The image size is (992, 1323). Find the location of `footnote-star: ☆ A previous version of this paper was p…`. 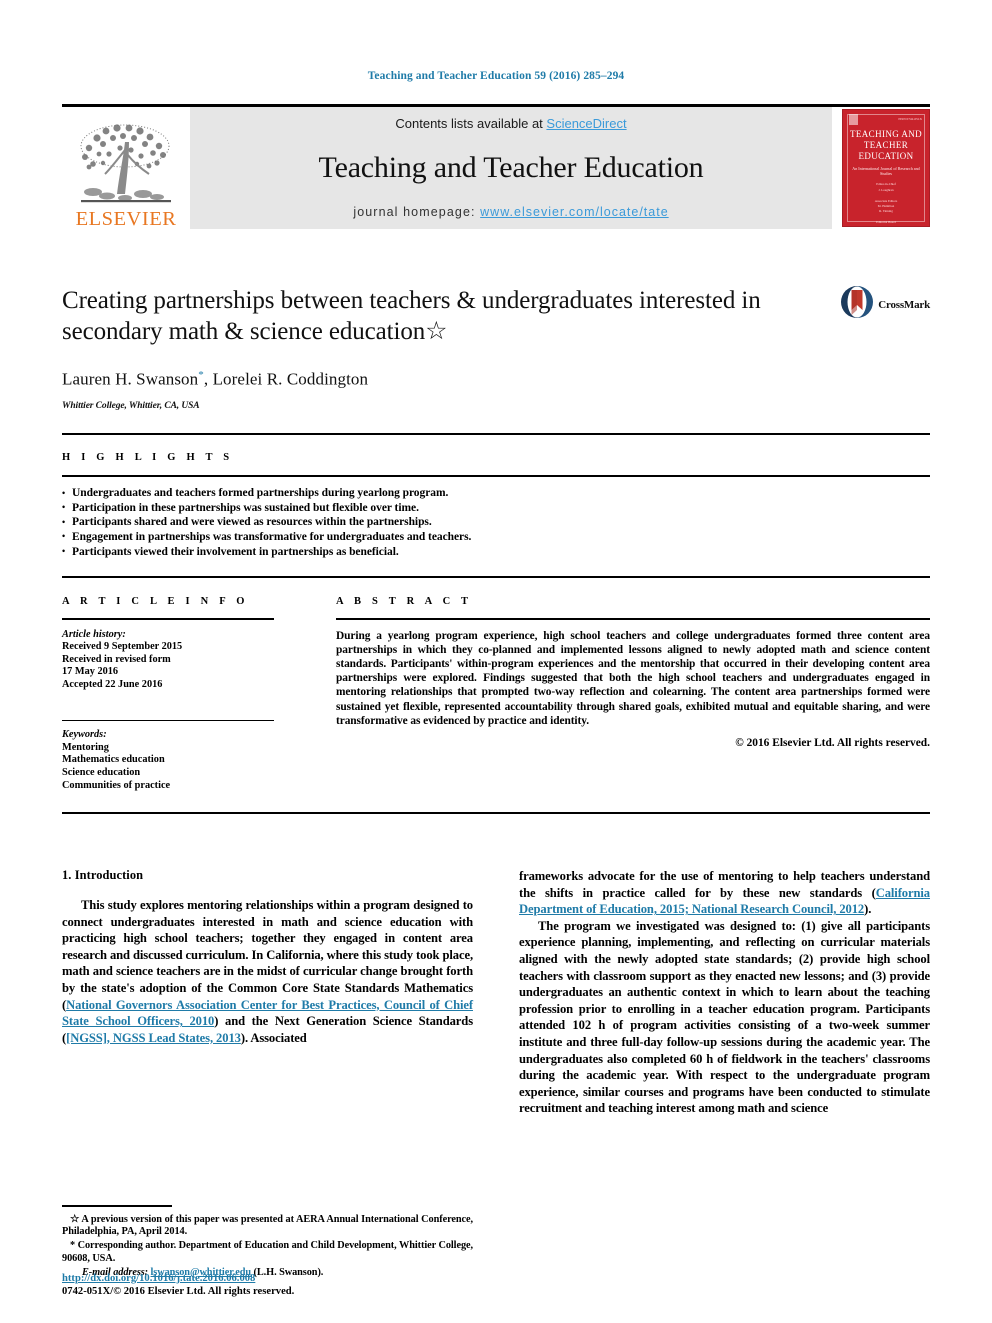

footnote-star: ☆ A previous version of this paper was p… is located at coordinates (267, 1225).